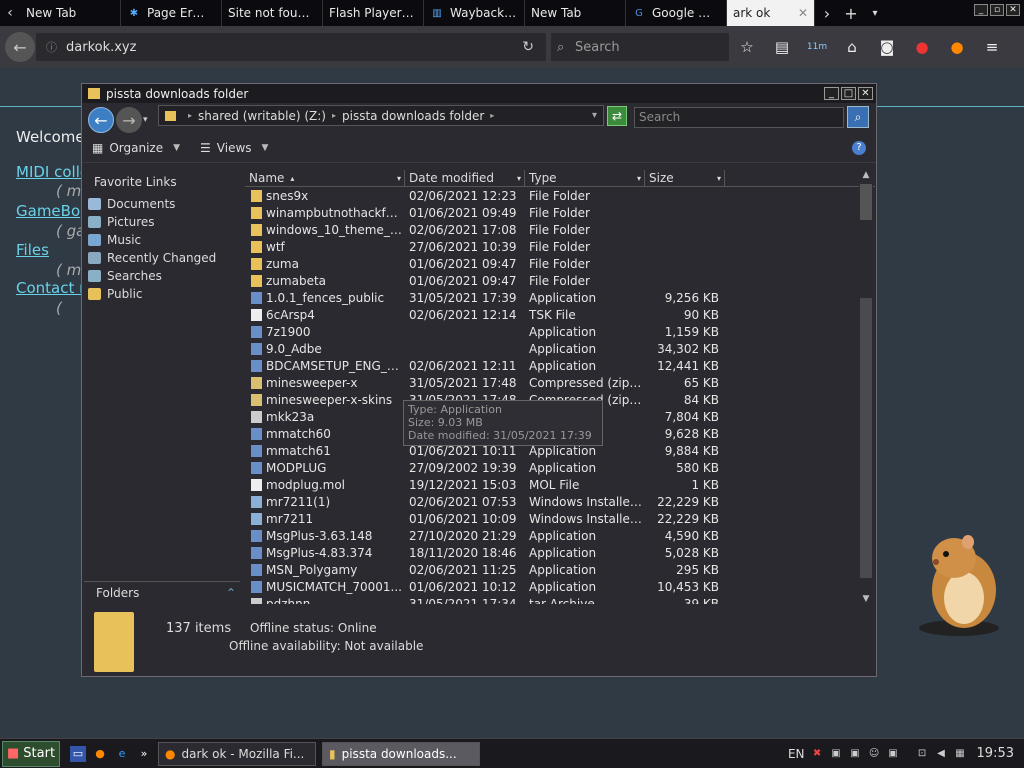  I want to click on breadcrumb-drive: shared (writable) (Z:), so click(262, 116).